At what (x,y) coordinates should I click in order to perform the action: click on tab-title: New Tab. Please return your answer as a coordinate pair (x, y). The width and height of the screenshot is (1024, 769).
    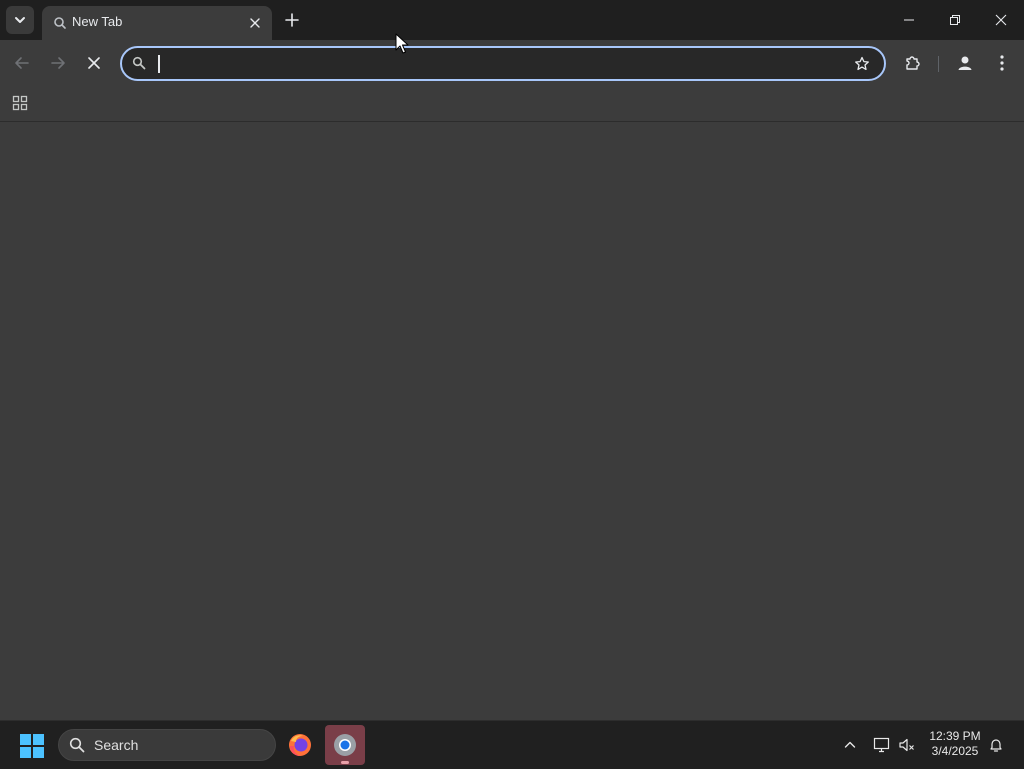
    Looking at the image, I should click on (97, 21).